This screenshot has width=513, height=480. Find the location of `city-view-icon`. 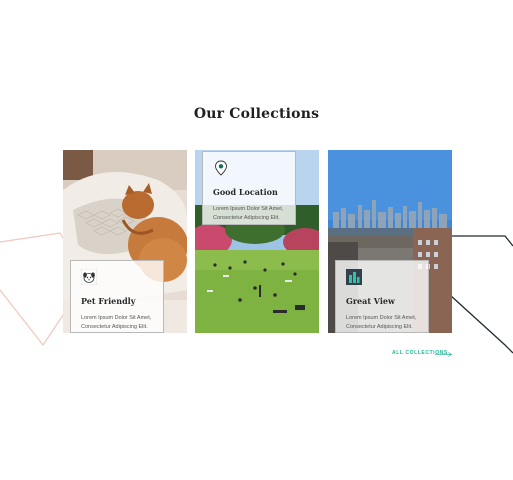

city-view-icon is located at coordinates (354, 277).